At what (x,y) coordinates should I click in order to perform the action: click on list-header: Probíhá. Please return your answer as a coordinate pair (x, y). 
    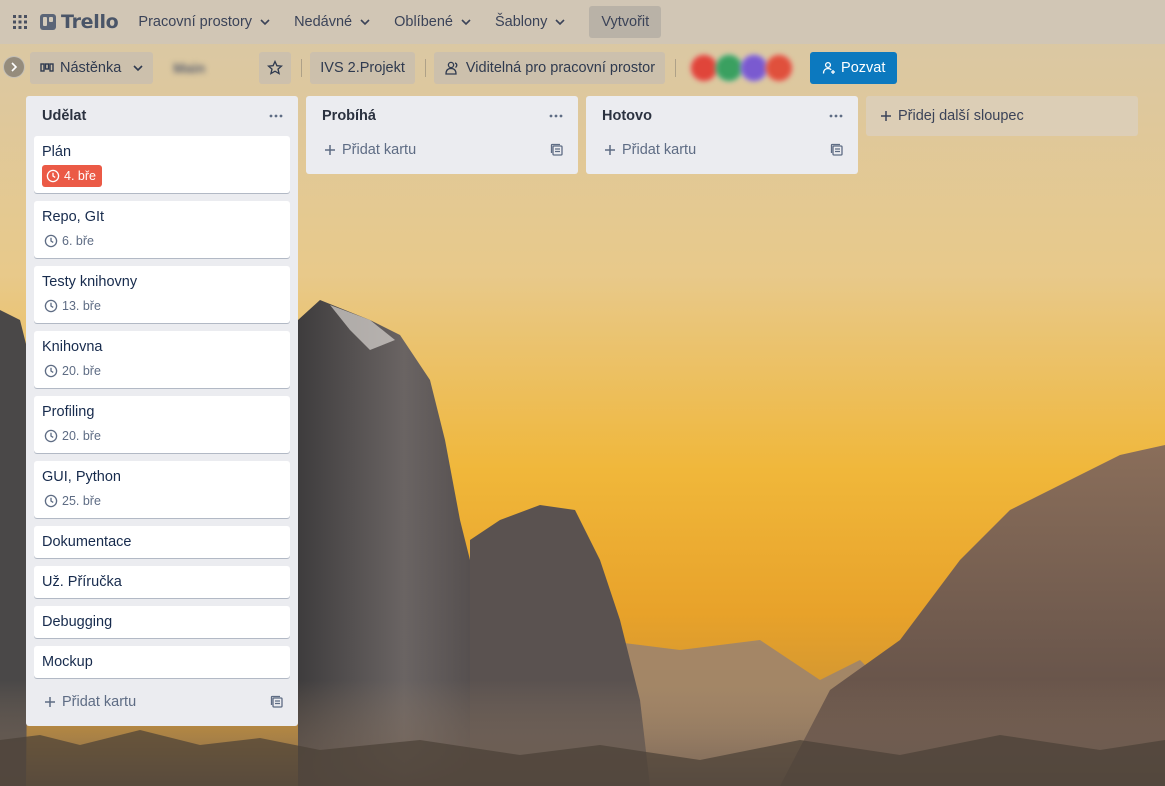
    Looking at the image, I should click on (442, 116).